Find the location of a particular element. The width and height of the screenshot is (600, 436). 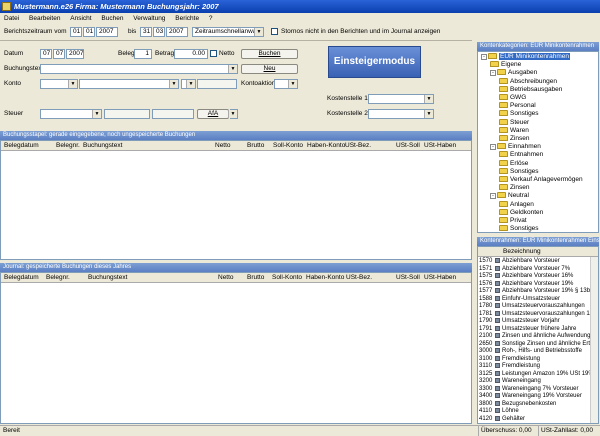

period-to-year: 2007 is located at coordinates (177, 32).